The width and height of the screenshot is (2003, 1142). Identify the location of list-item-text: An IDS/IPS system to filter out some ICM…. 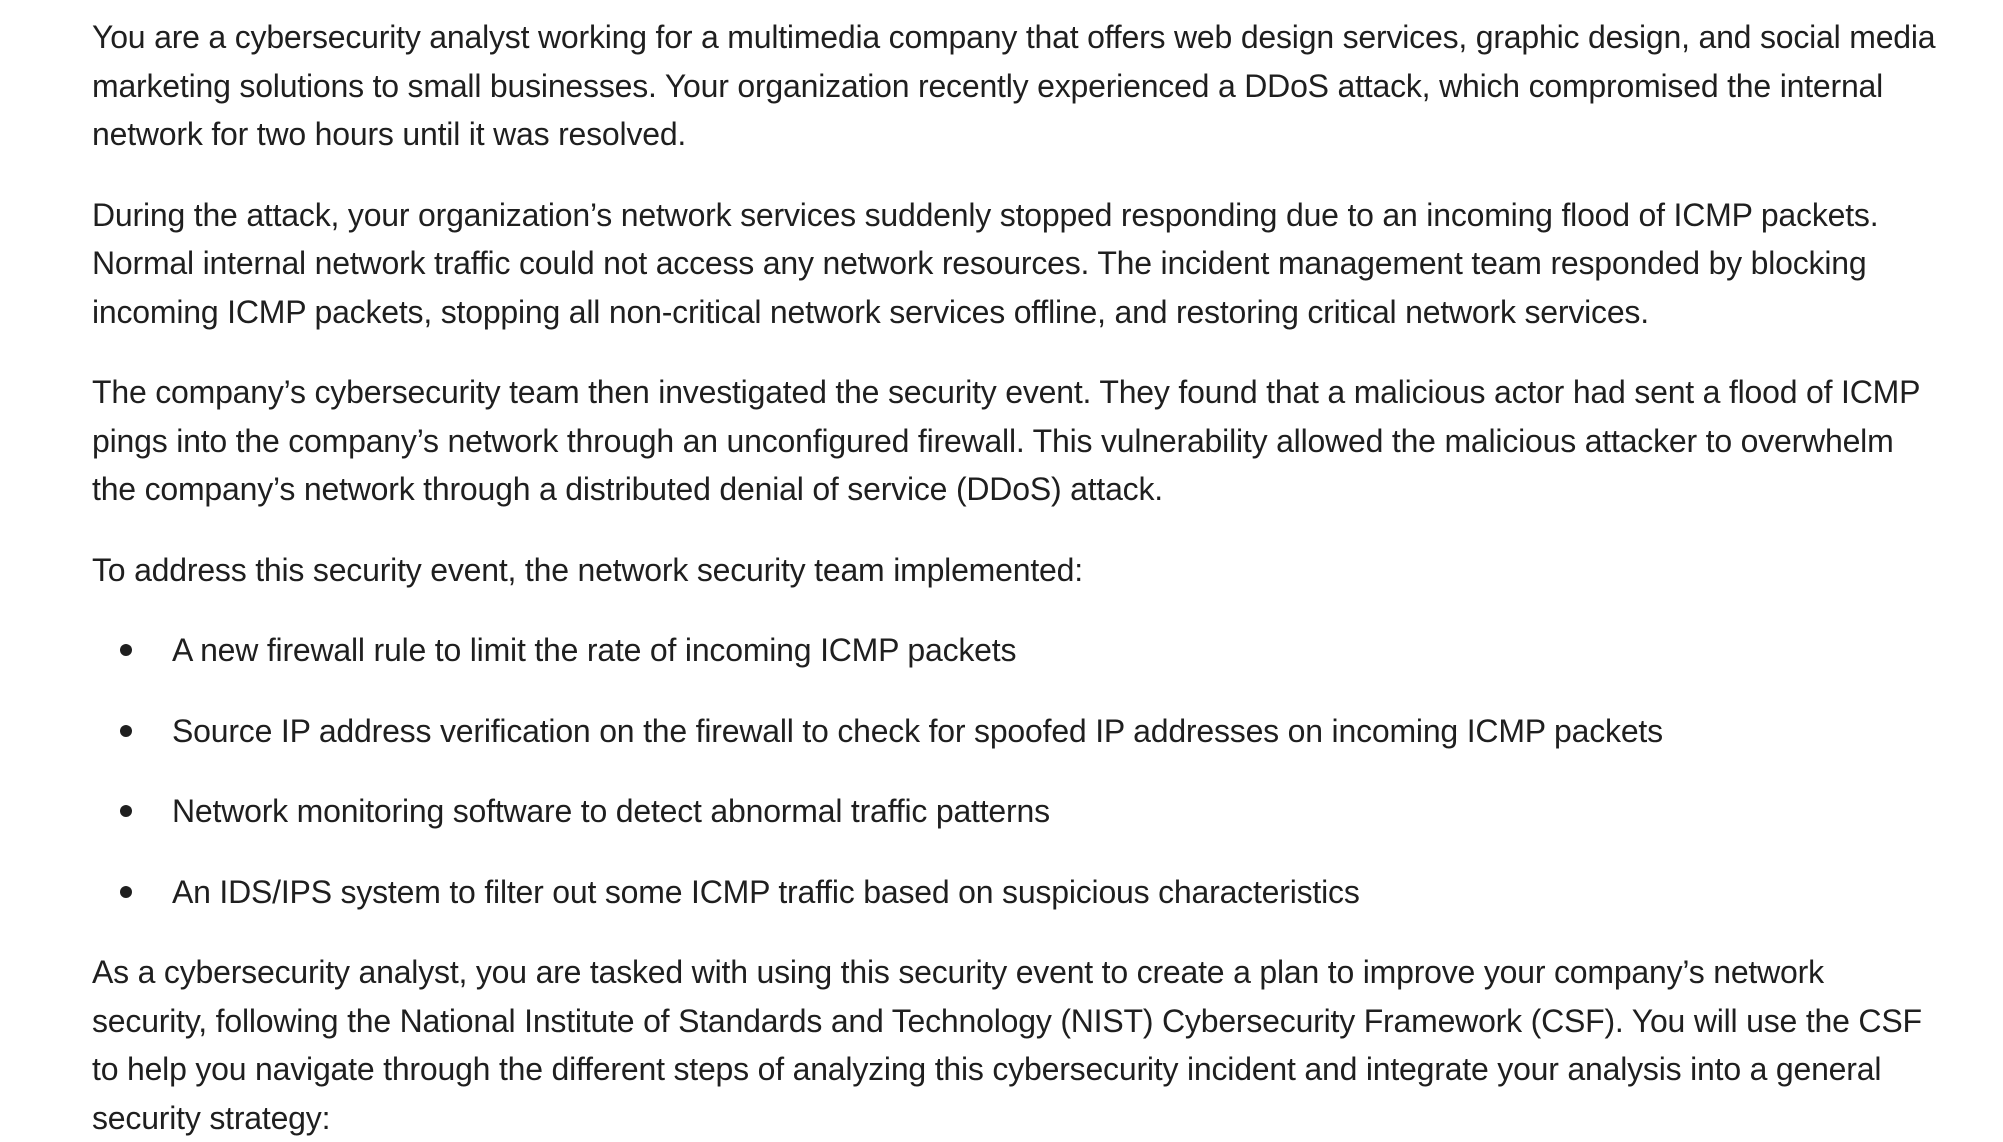
(766, 891).